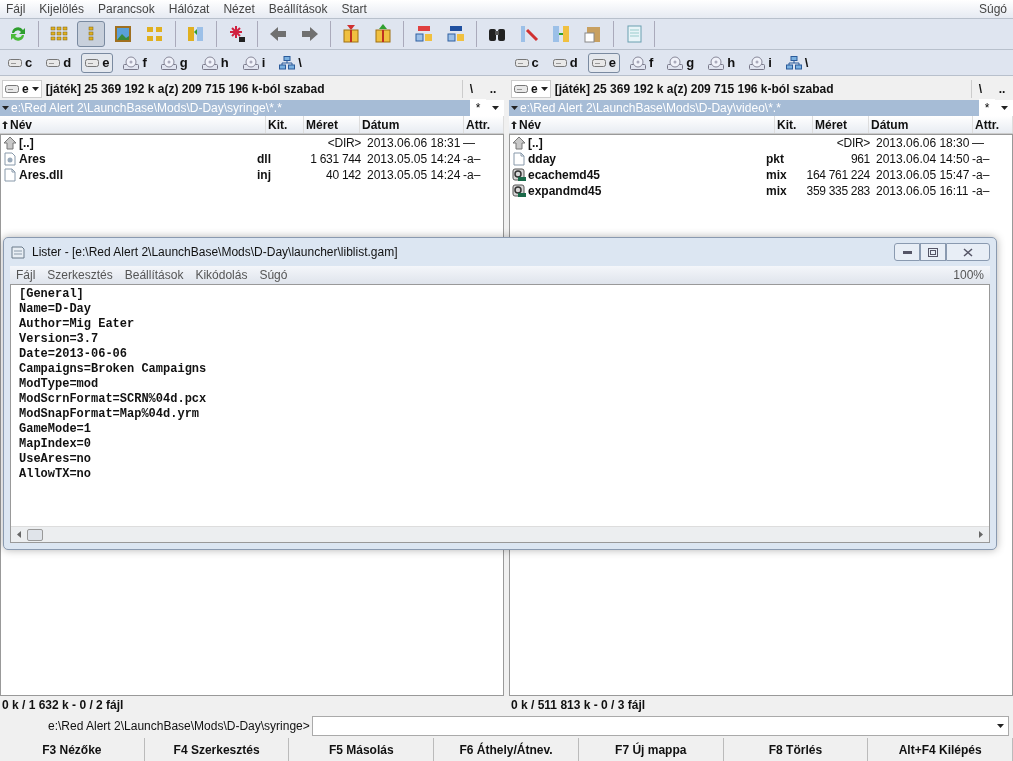 The height and width of the screenshot is (761, 1013). What do you see at coordinates (80, 275) in the screenshot?
I see `menu-item: Szerkesztés` at bounding box center [80, 275].